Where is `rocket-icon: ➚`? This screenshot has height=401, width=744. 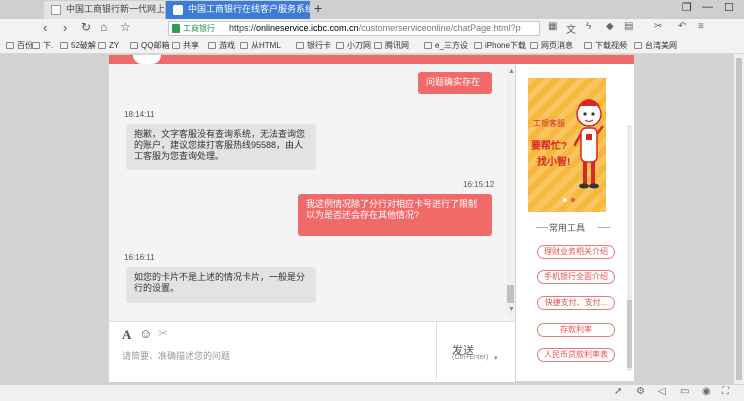 rocket-icon: ➚ is located at coordinates (618, 391).